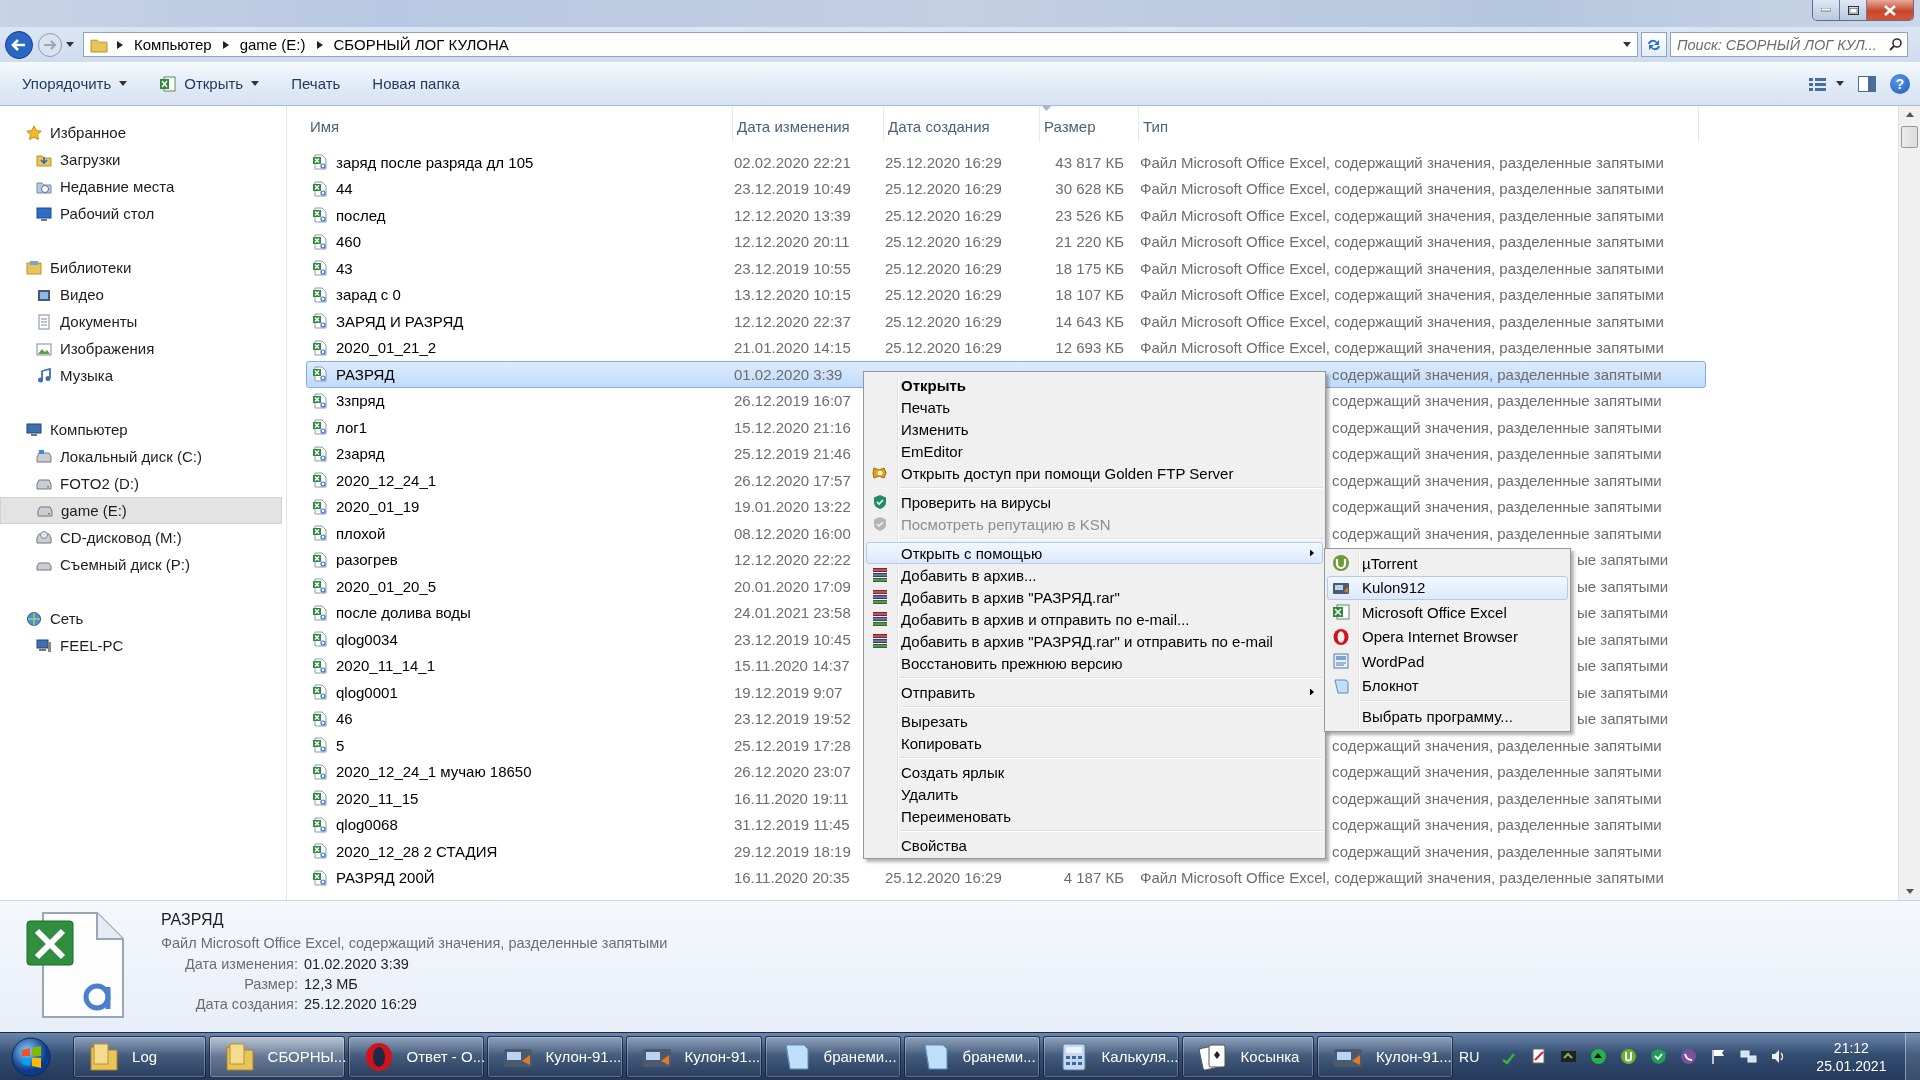 The height and width of the screenshot is (1080, 1920). I want to click on file-size: 18 175 КБ, so click(1089, 268).